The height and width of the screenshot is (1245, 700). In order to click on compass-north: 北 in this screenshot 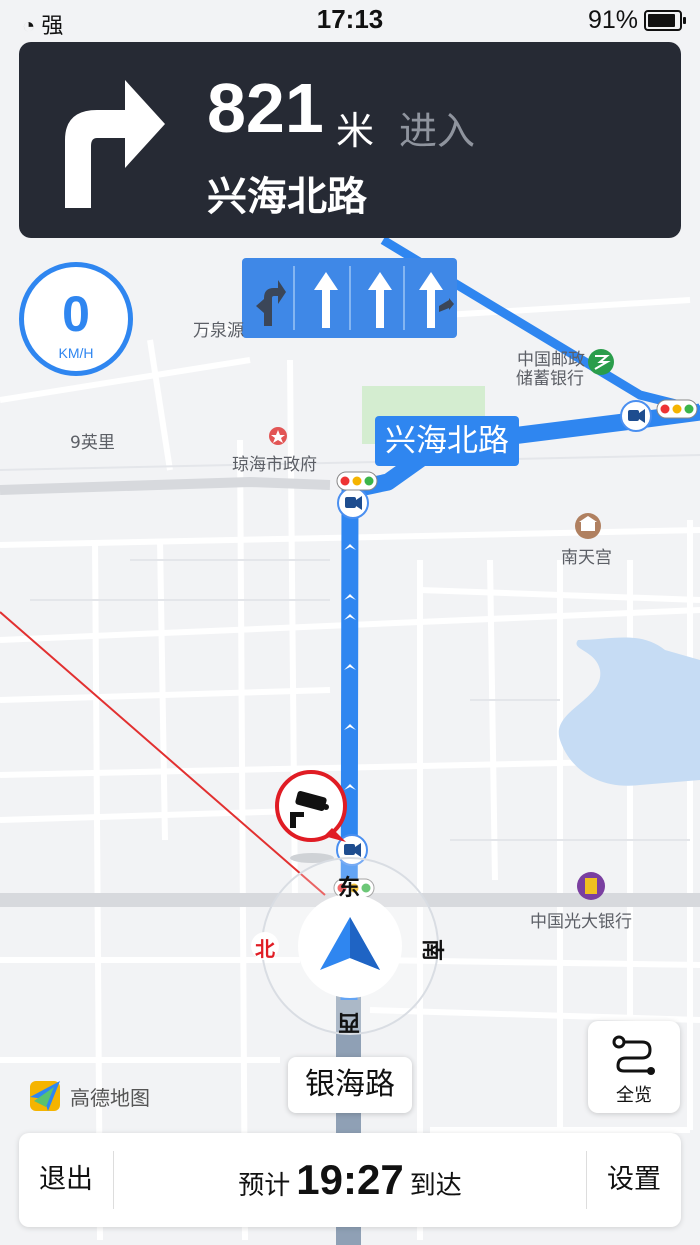, I will do `click(265, 949)`.